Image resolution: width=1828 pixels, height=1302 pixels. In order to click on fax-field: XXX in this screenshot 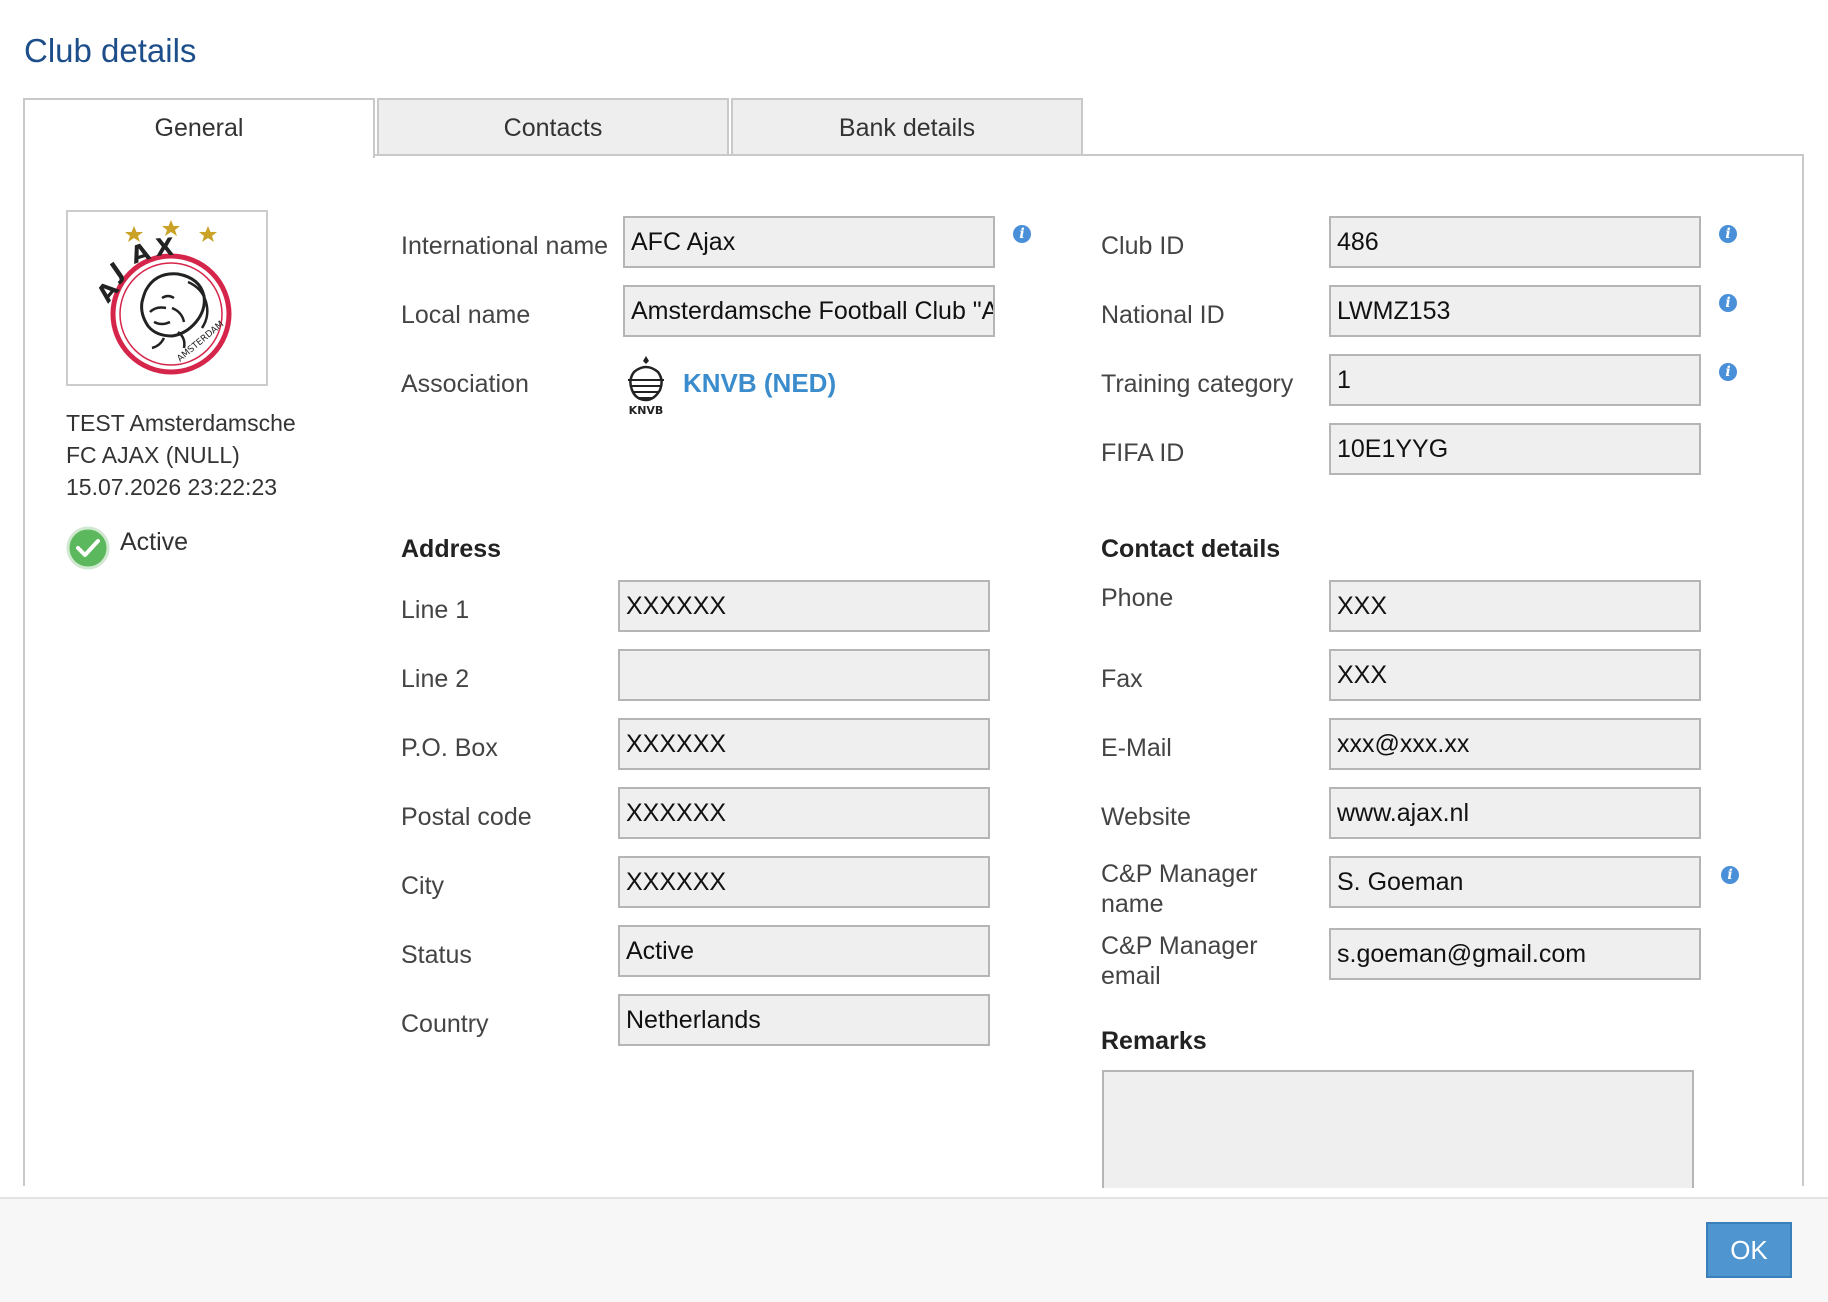, I will do `click(1515, 675)`.